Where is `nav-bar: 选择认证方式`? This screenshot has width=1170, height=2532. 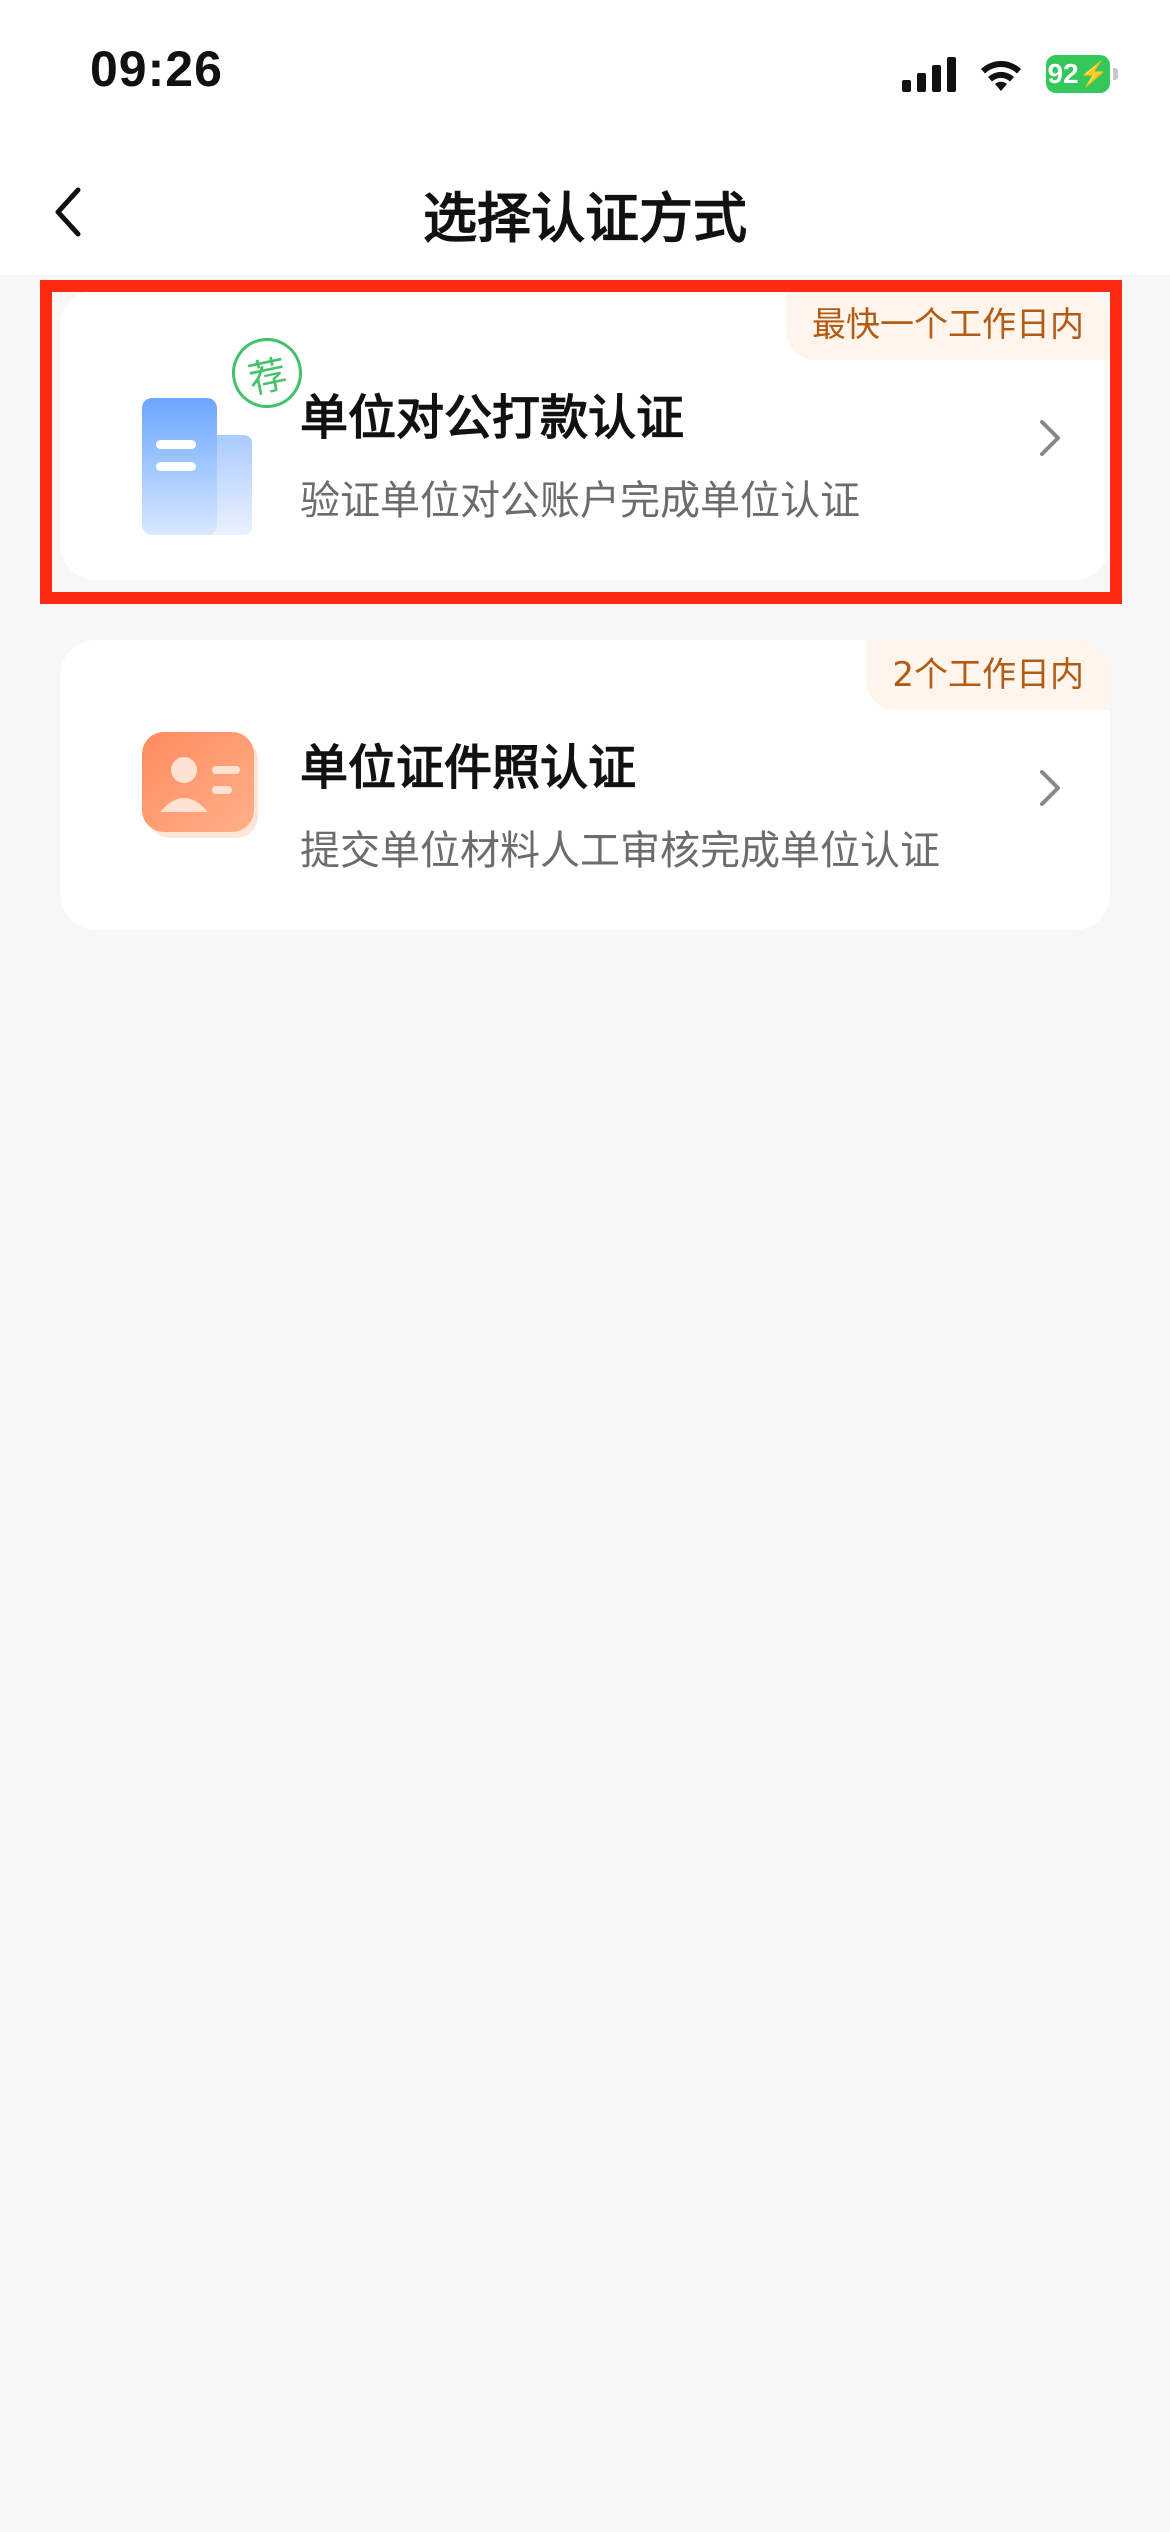 nav-bar: 选择认证方式 is located at coordinates (585, 212).